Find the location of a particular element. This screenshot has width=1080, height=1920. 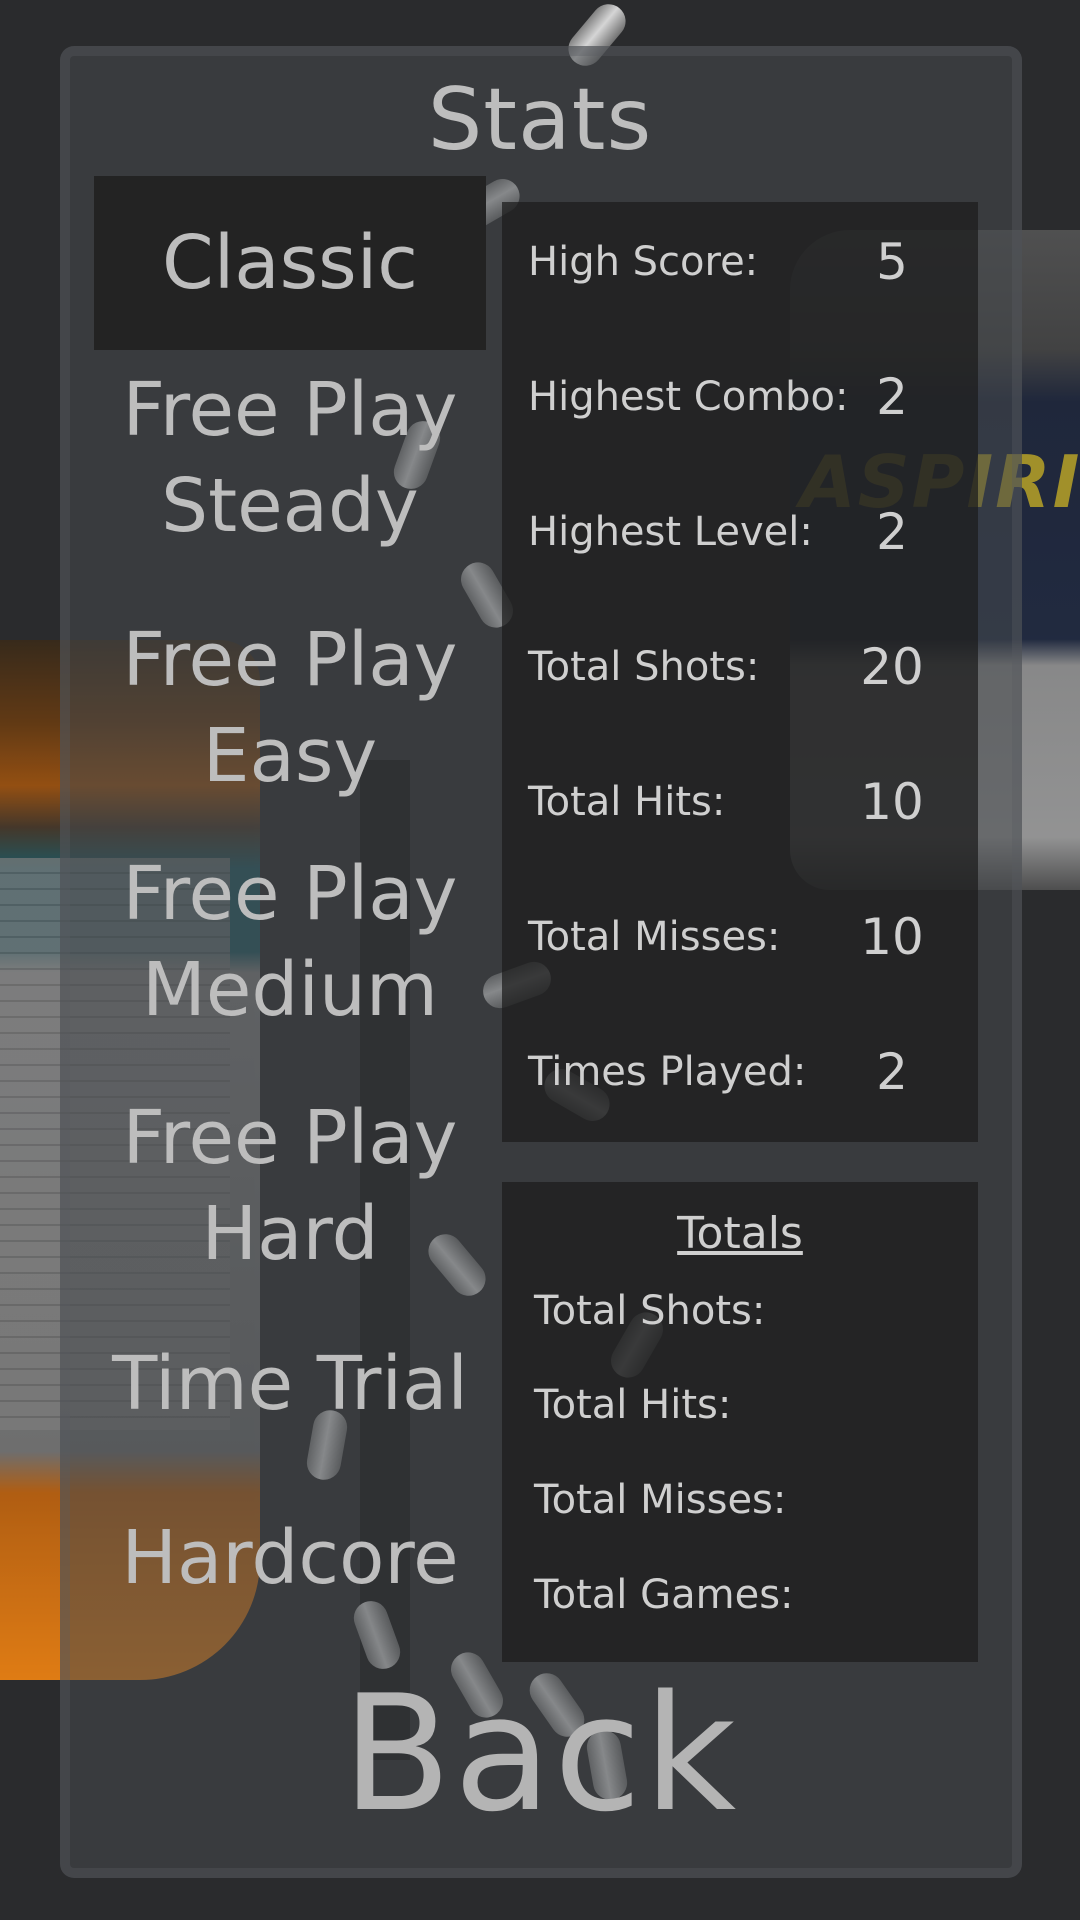

stat-row-highest-combo: Highest Combo: 2 is located at coordinates (740, 397).